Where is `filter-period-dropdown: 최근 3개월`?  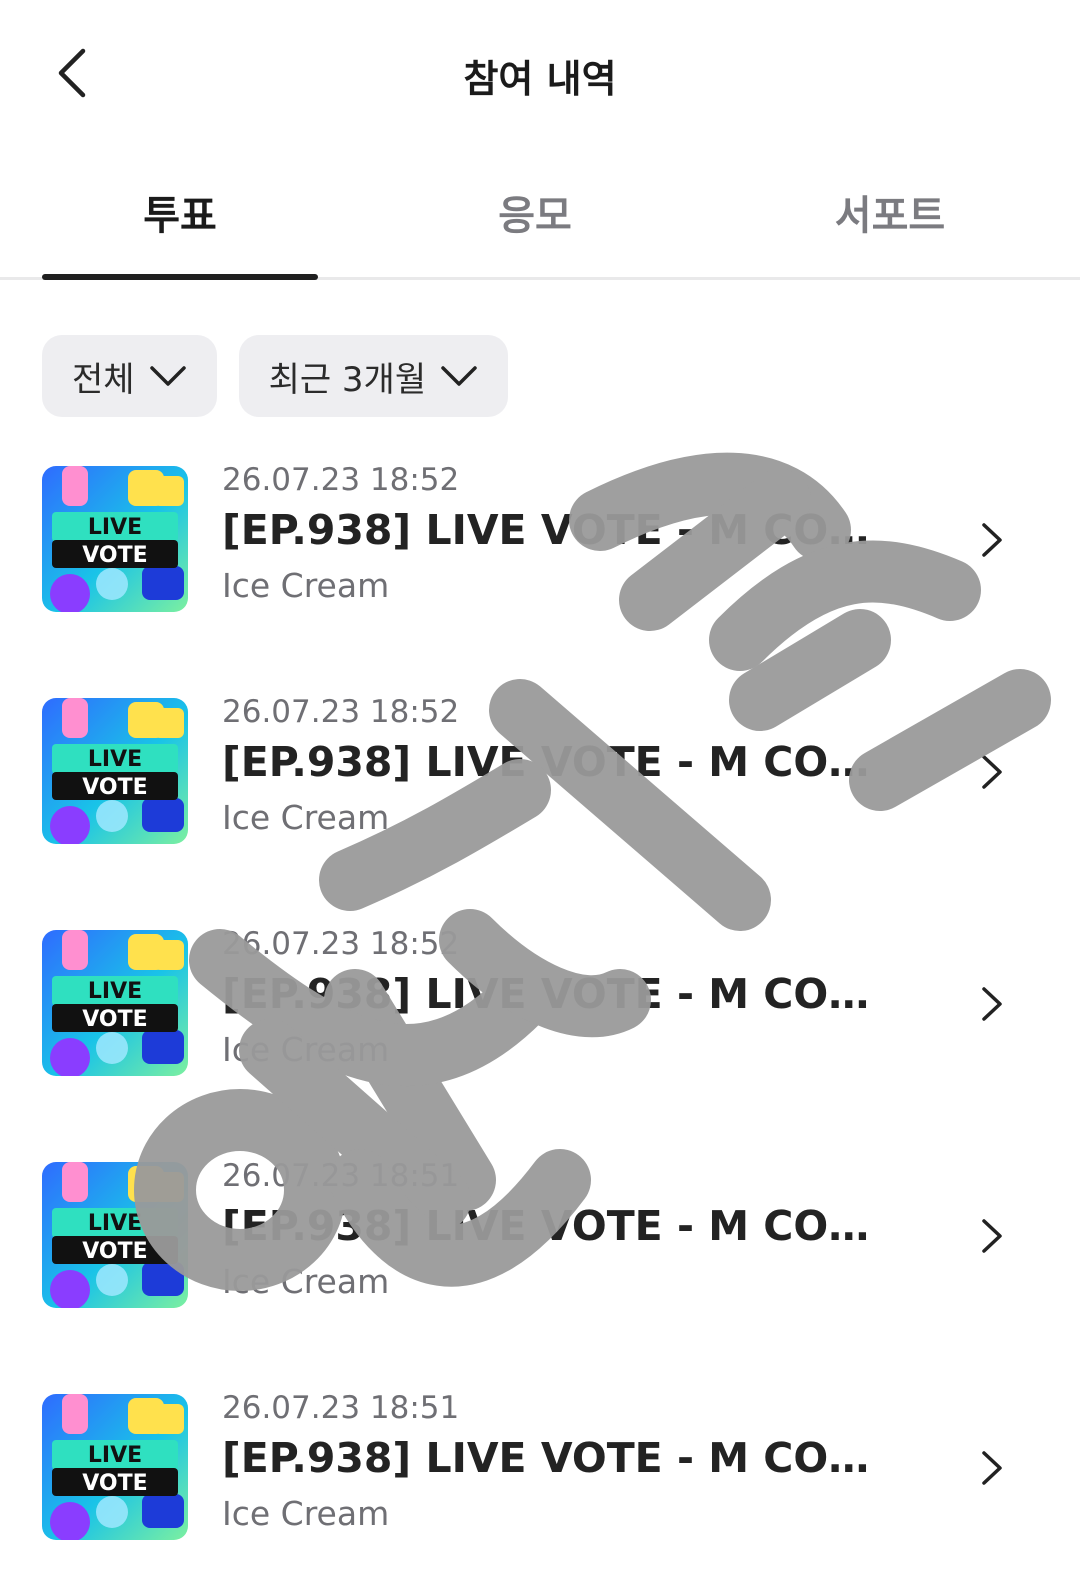 filter-period-dropdown: 최근 3개월 is located at coordinates (373, 376).